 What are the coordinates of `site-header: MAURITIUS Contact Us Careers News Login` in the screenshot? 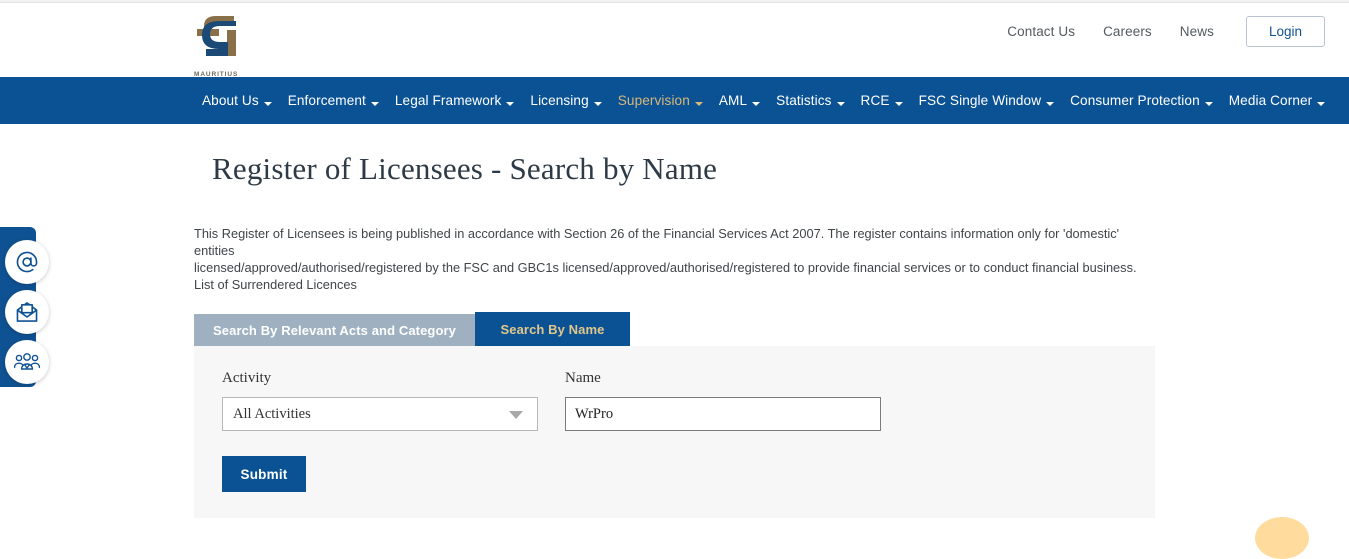 It's located at (674, 41).